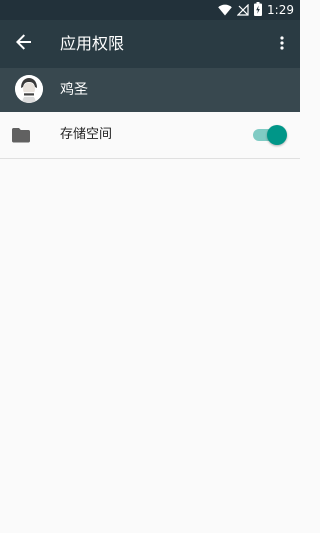 Image resolution: width=320 pixels, height=533 pixels. I want to click on app-header: 鸡圣, so click(150, 90).